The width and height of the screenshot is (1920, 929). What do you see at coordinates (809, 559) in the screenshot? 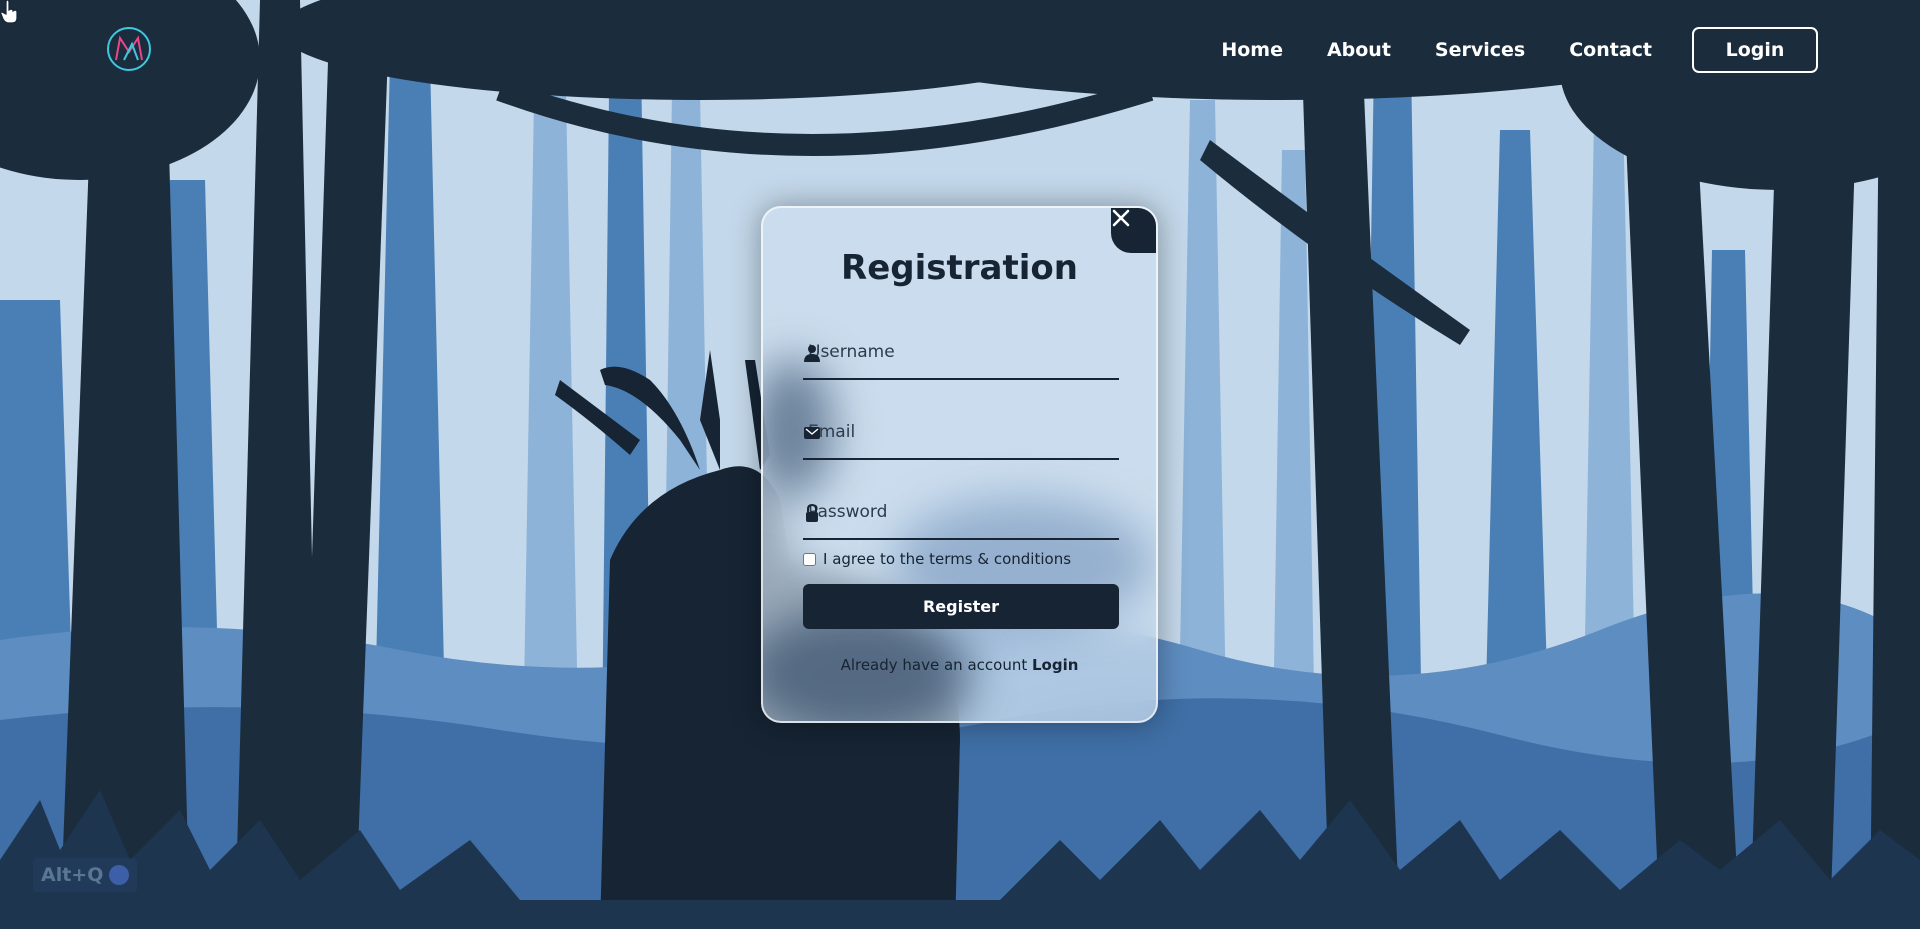
I see `terms-checkbox` at bounding box center [809, 559].